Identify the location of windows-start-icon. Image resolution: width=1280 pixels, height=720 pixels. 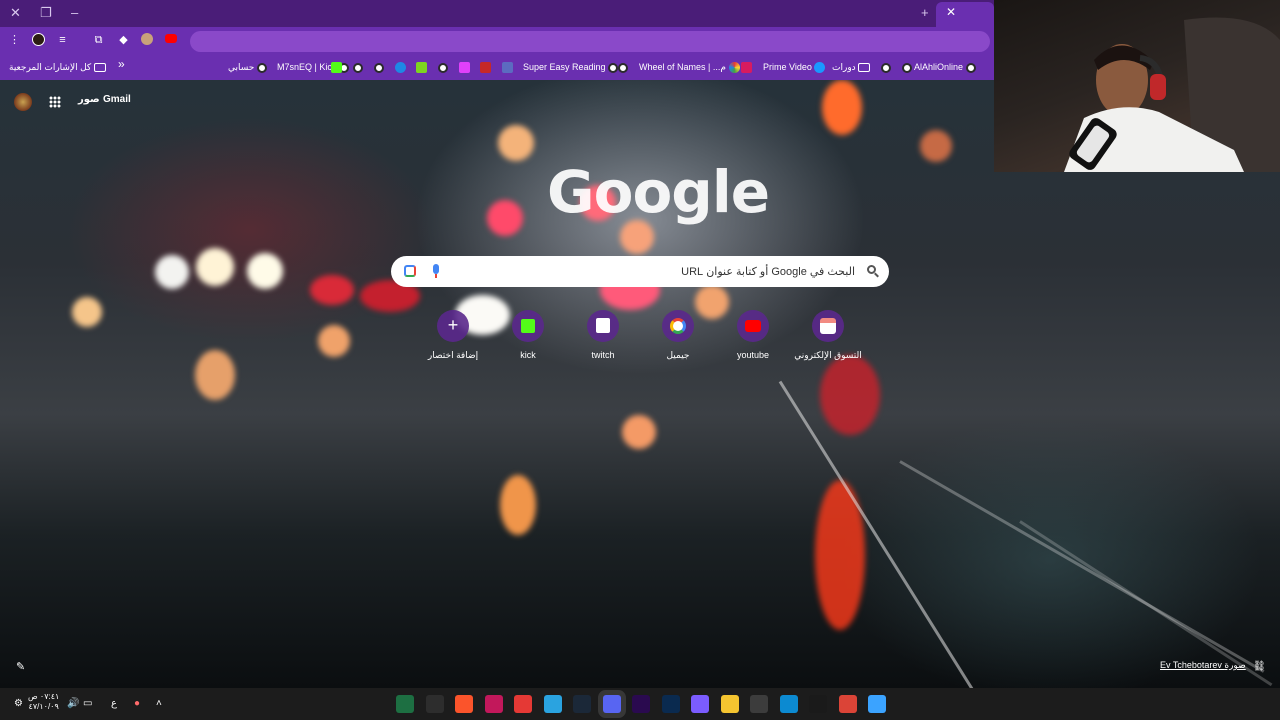
(877, 704).